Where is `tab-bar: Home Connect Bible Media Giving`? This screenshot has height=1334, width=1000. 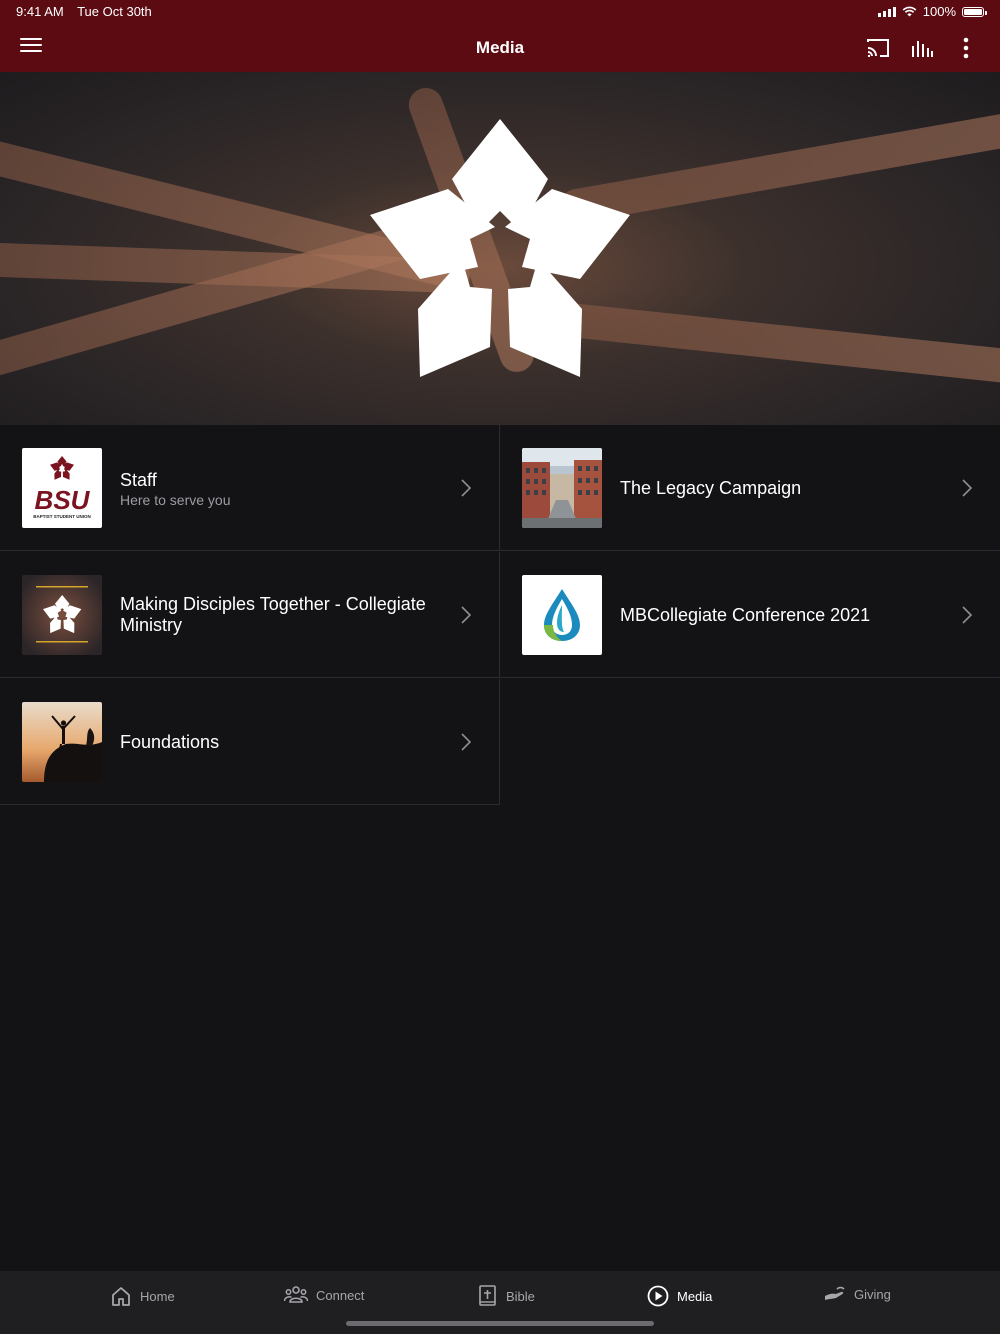
tab-bar: Home Connect Bible Media Giving is located at coordinates (500, 1302).